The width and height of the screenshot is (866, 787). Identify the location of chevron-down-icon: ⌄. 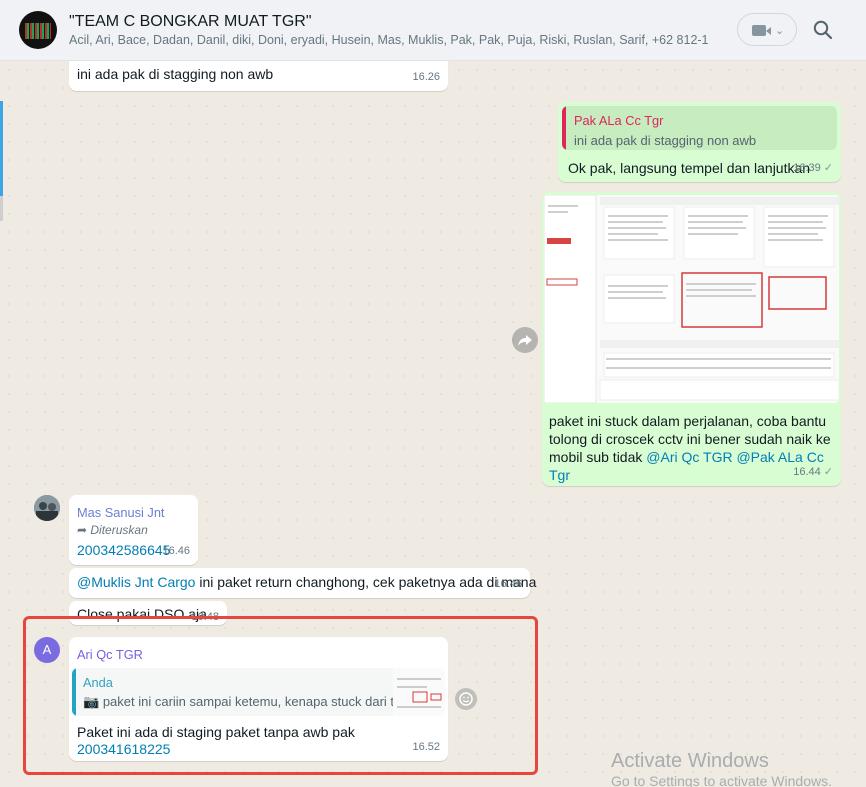
(780, 31).